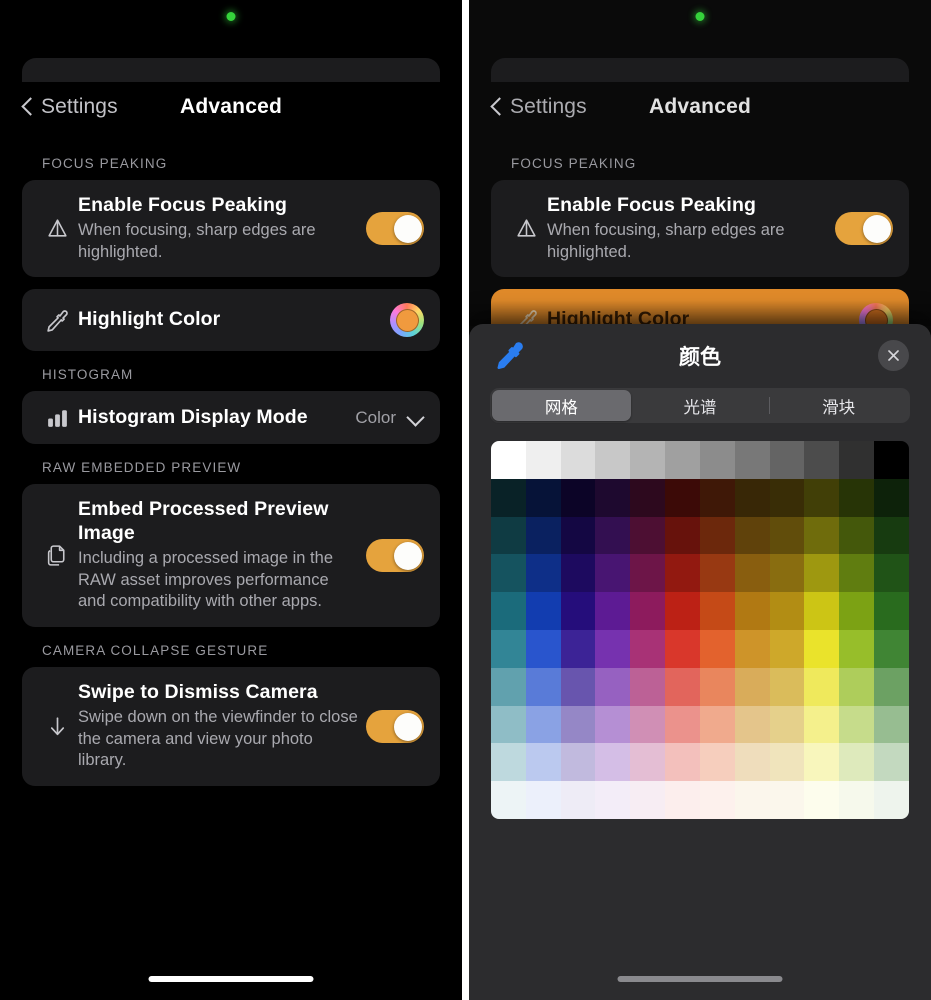 This screenshot has height=1000, width=931. What do you see at coordinates (893, 355) in the screenshot?
I see `close-icon` at bounding box center [893, 355].